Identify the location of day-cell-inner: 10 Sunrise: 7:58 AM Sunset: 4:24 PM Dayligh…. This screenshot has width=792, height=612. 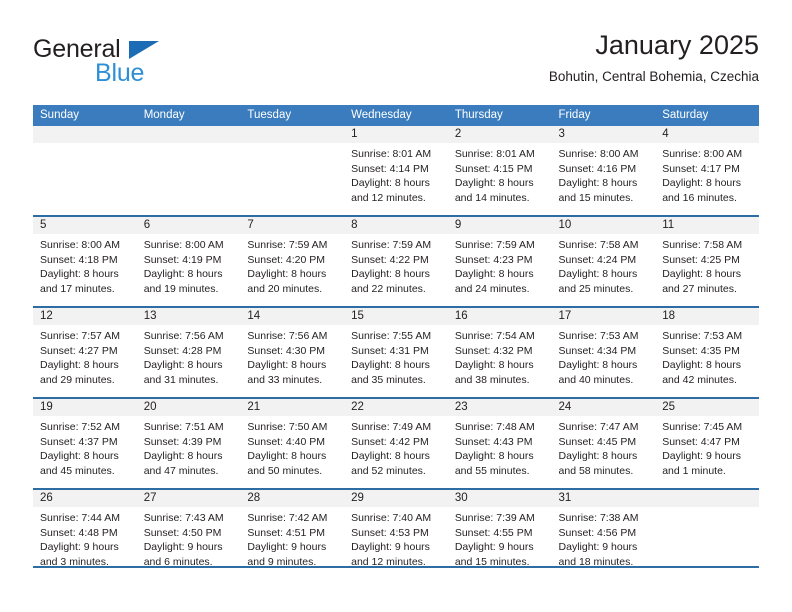
(603, 261).